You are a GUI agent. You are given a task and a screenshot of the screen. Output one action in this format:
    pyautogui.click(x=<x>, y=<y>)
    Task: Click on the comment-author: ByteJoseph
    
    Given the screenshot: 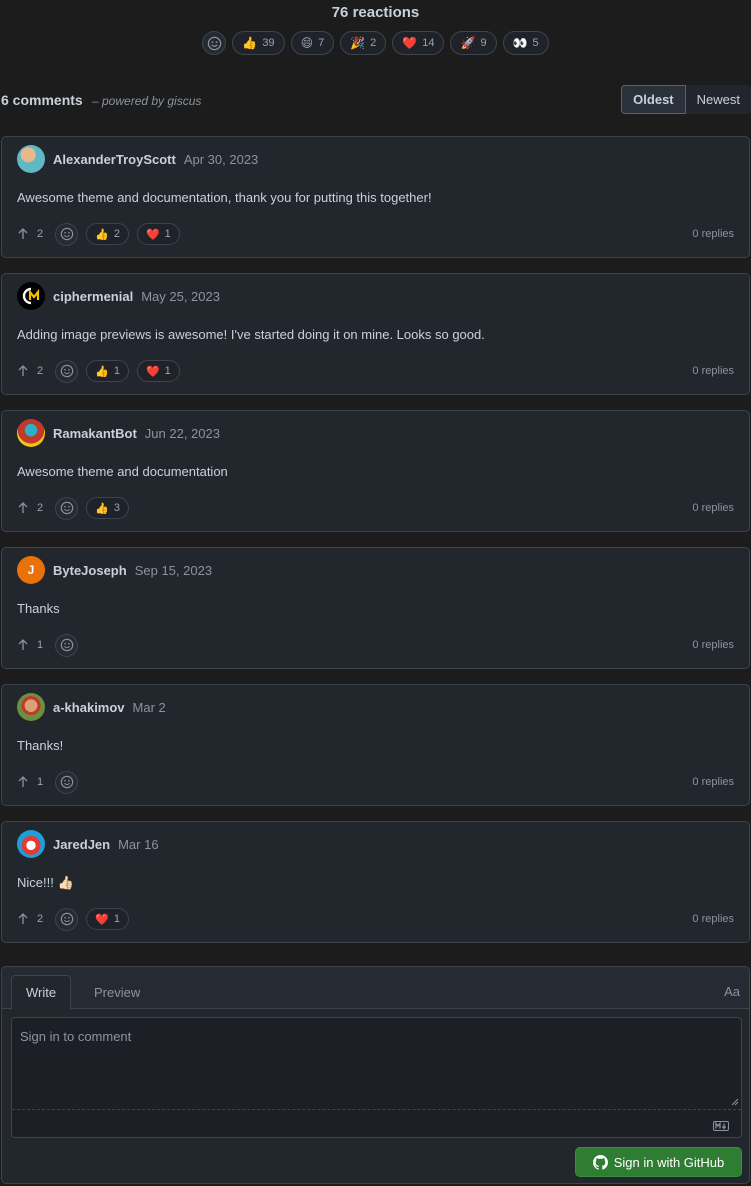 What is the action you would take?
    pyautogui.click(x=90, y=570)
    